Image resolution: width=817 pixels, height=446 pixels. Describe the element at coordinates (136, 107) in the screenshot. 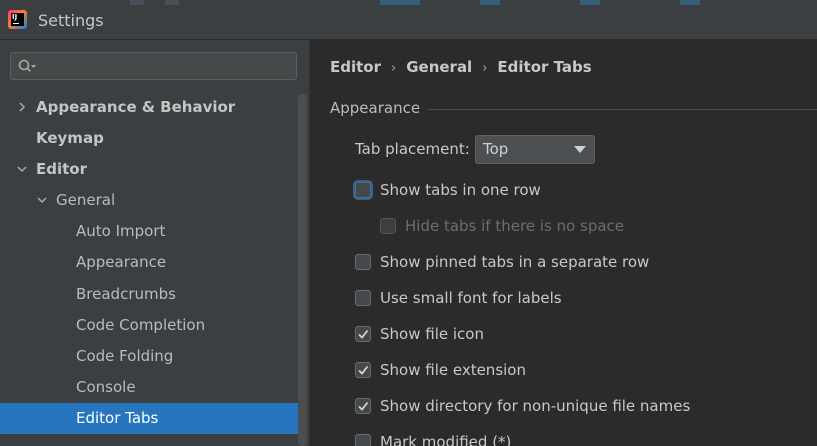

I see `tree-item-label: Appearance & Behavior` at that location.